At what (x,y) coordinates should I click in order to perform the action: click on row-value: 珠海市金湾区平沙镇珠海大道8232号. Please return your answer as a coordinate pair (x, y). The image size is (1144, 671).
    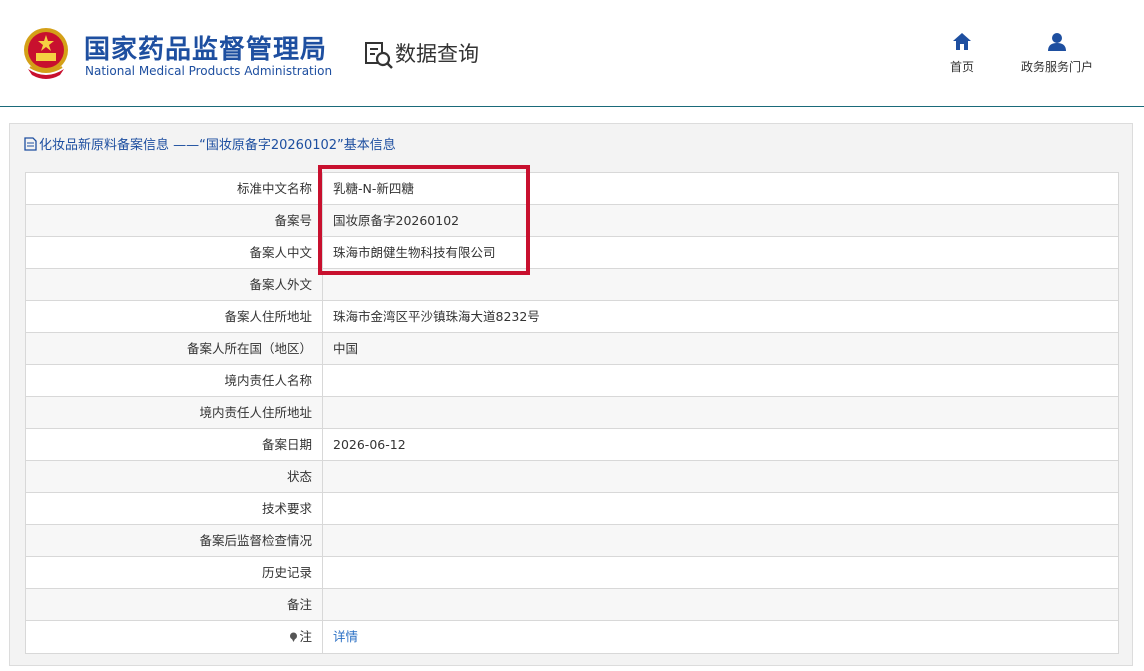
    Looking at the image, I should click on (436, 316).